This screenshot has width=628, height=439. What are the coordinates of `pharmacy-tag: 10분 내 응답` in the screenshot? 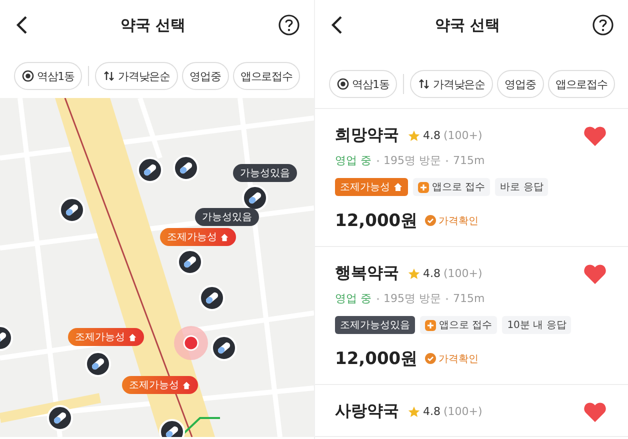 It's located at (537, 325).